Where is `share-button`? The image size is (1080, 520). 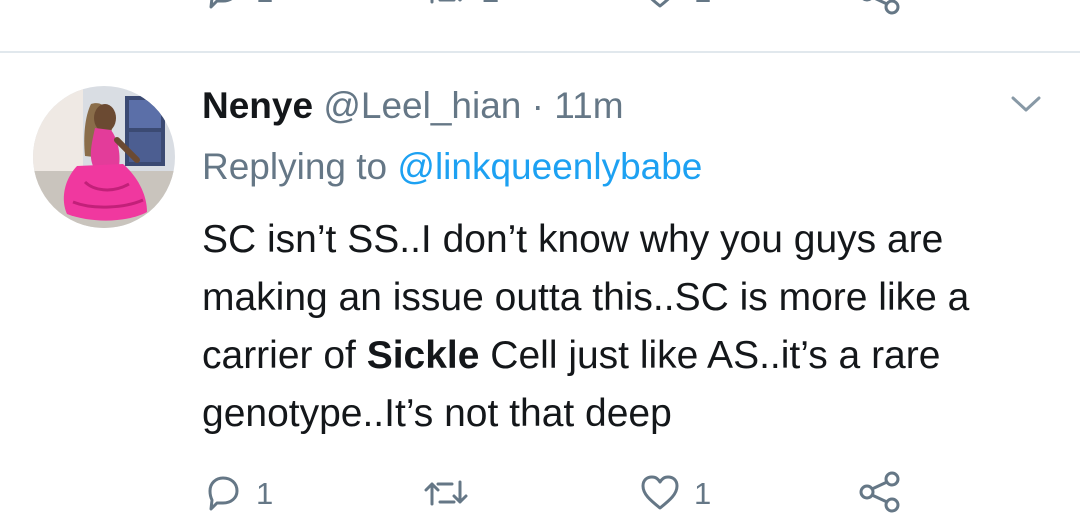 share-button is located at coordinates (880, 492).